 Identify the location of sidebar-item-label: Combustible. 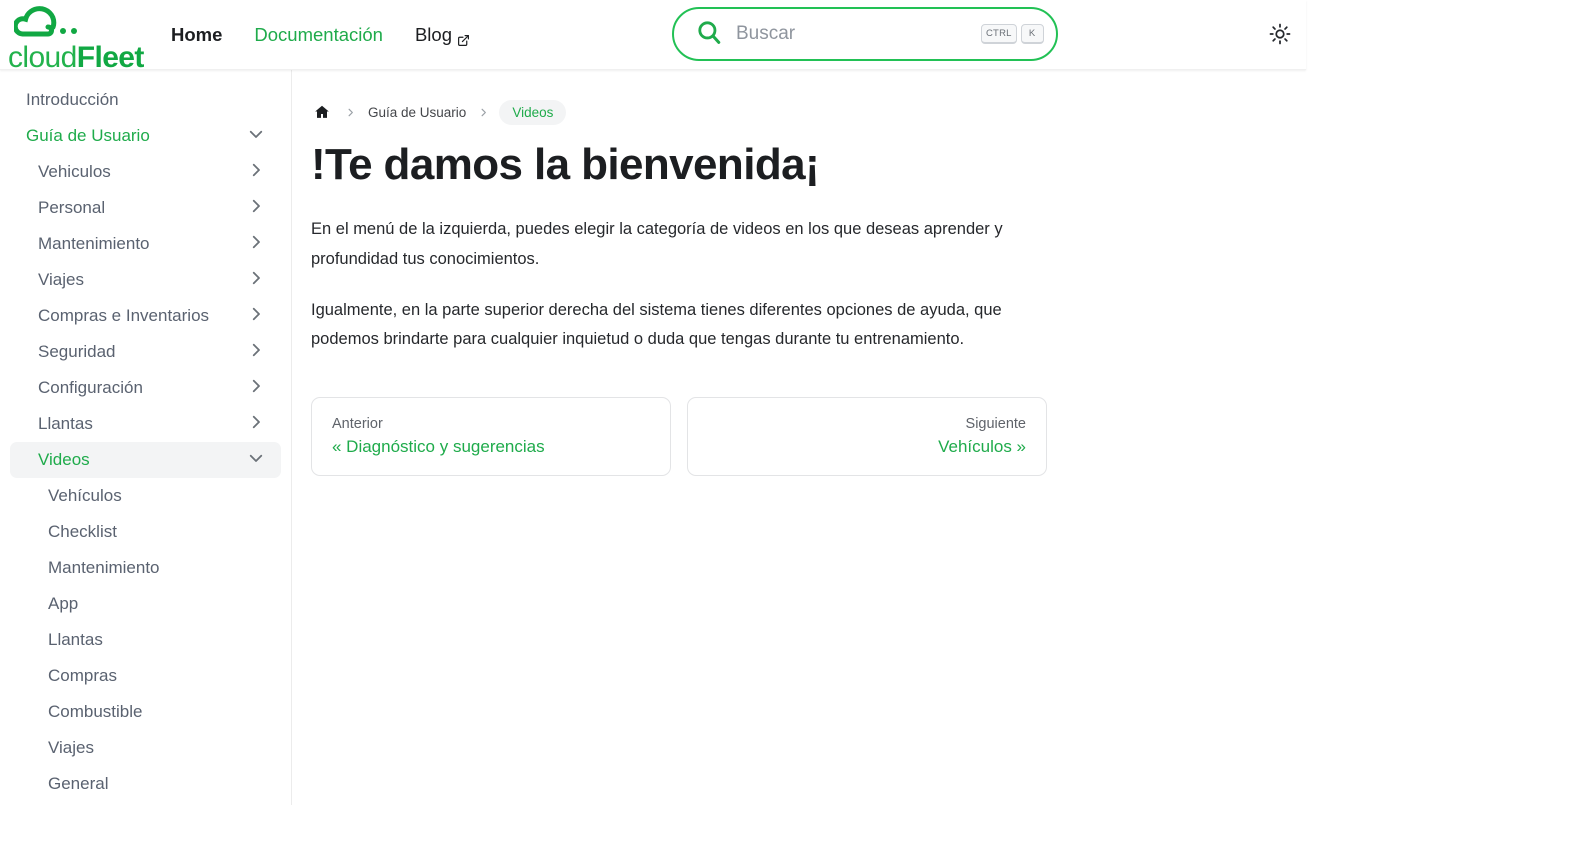
(95, 711).